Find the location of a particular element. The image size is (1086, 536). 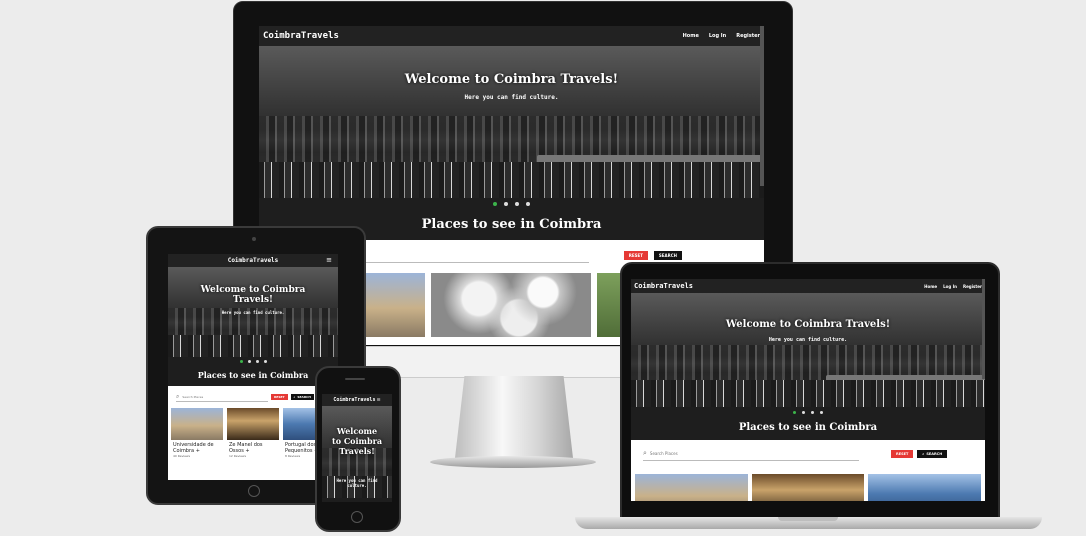

monitor-stand is located at coordinates (514, 417).